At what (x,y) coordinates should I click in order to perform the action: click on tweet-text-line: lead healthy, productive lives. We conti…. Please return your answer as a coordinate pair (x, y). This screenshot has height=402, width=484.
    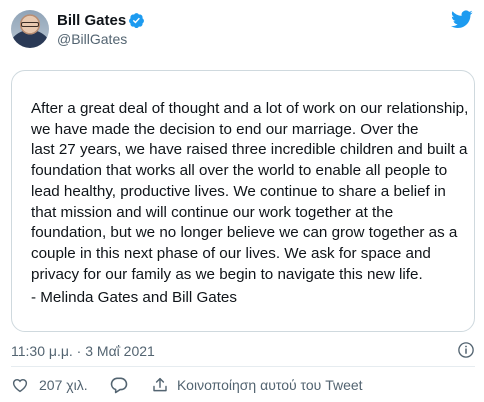
    Looking at the image, I should click on (238, 191).